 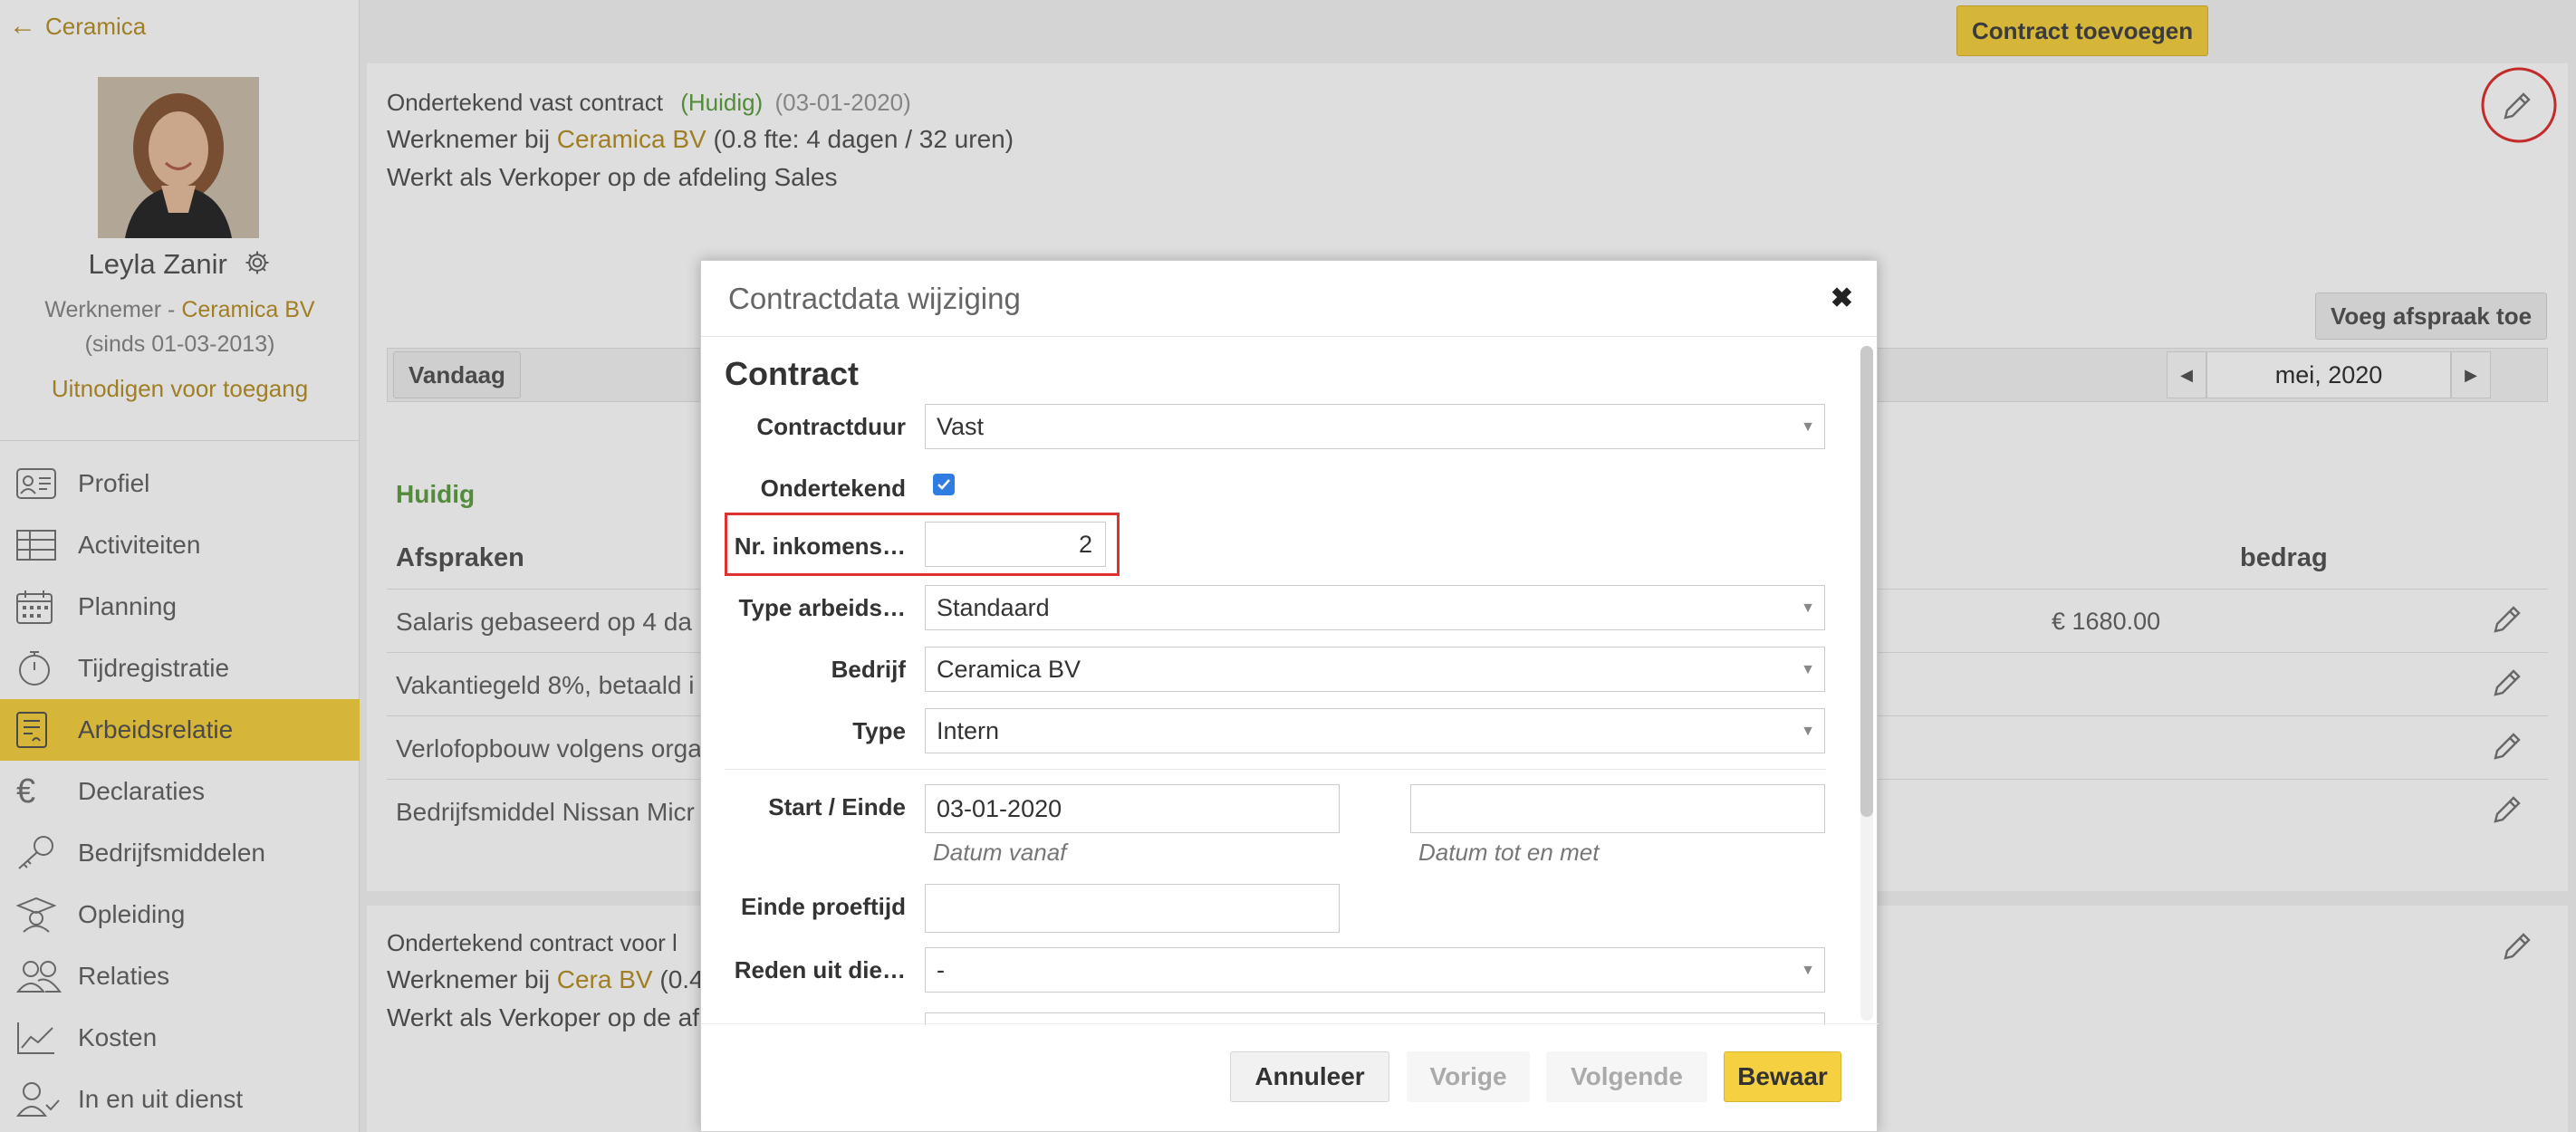 I want to click on cancel-button: Annuleer, so click(x=1309, y=1076).